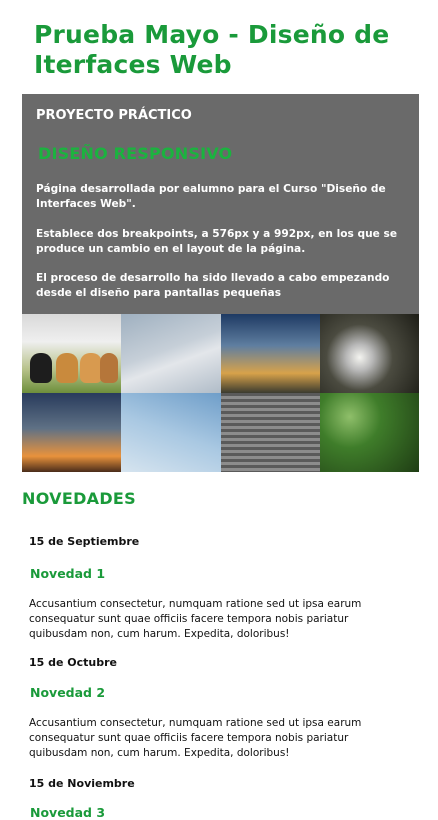  Describe the element at coordinates (369, 432) in the screenshot. I see `green-foliage-photo` at that location.